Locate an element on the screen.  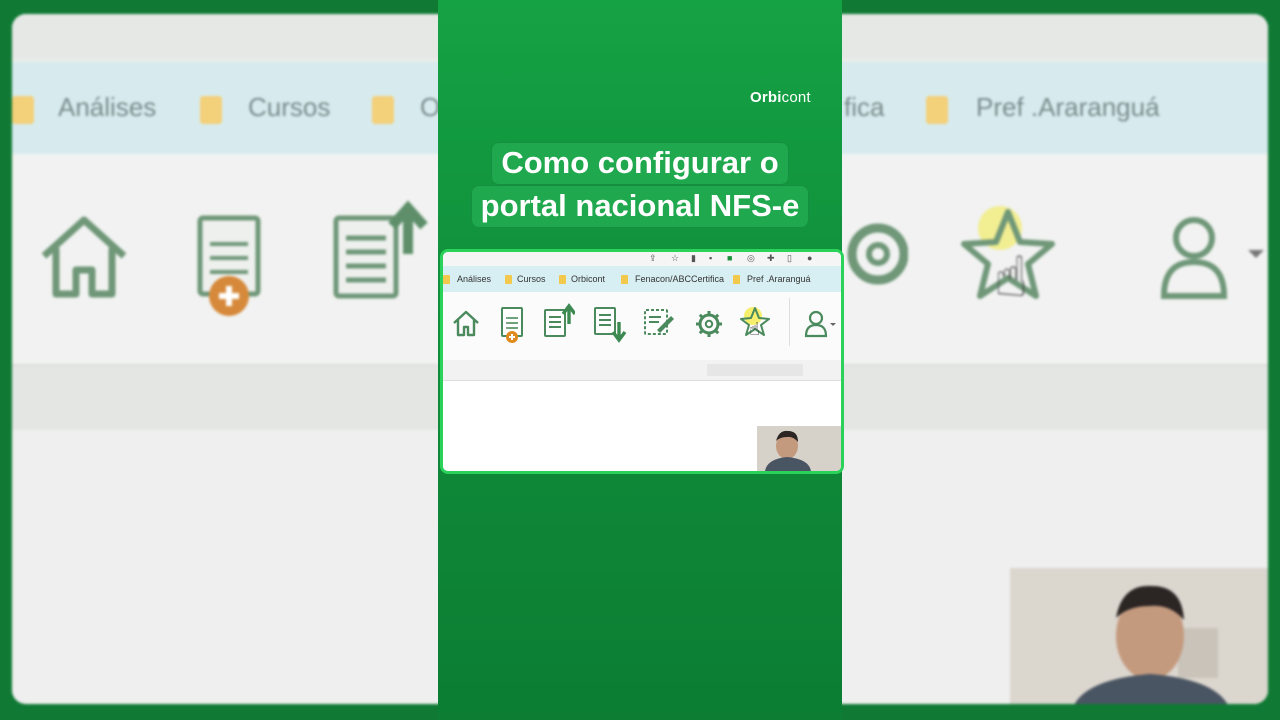
brand-logo: Orbicont is located at coordinates (780, 97).